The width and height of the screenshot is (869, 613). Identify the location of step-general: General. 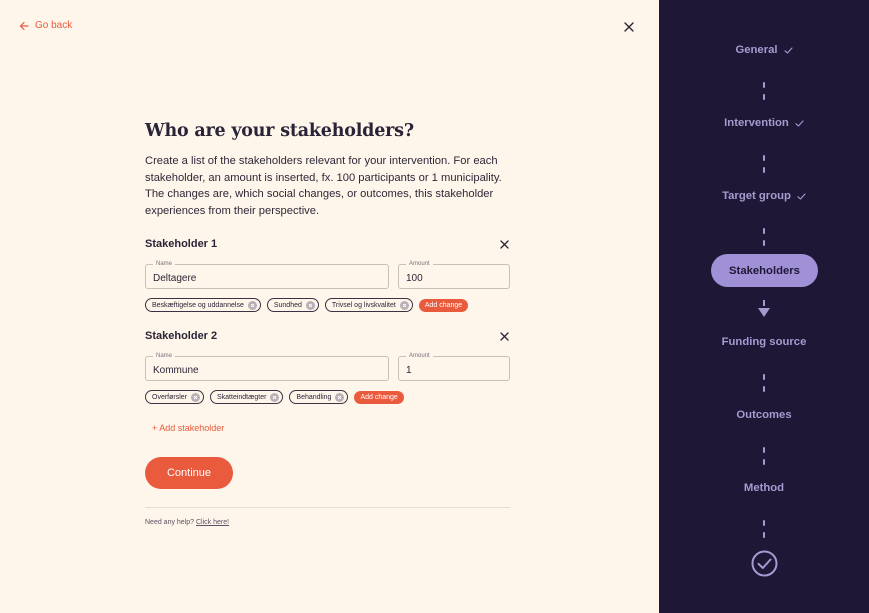
(764, 50).